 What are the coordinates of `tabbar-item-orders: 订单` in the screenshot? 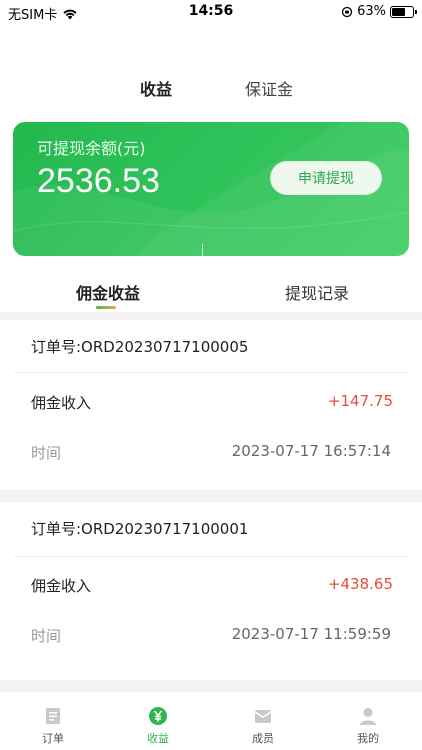 It's located at (53, 726).